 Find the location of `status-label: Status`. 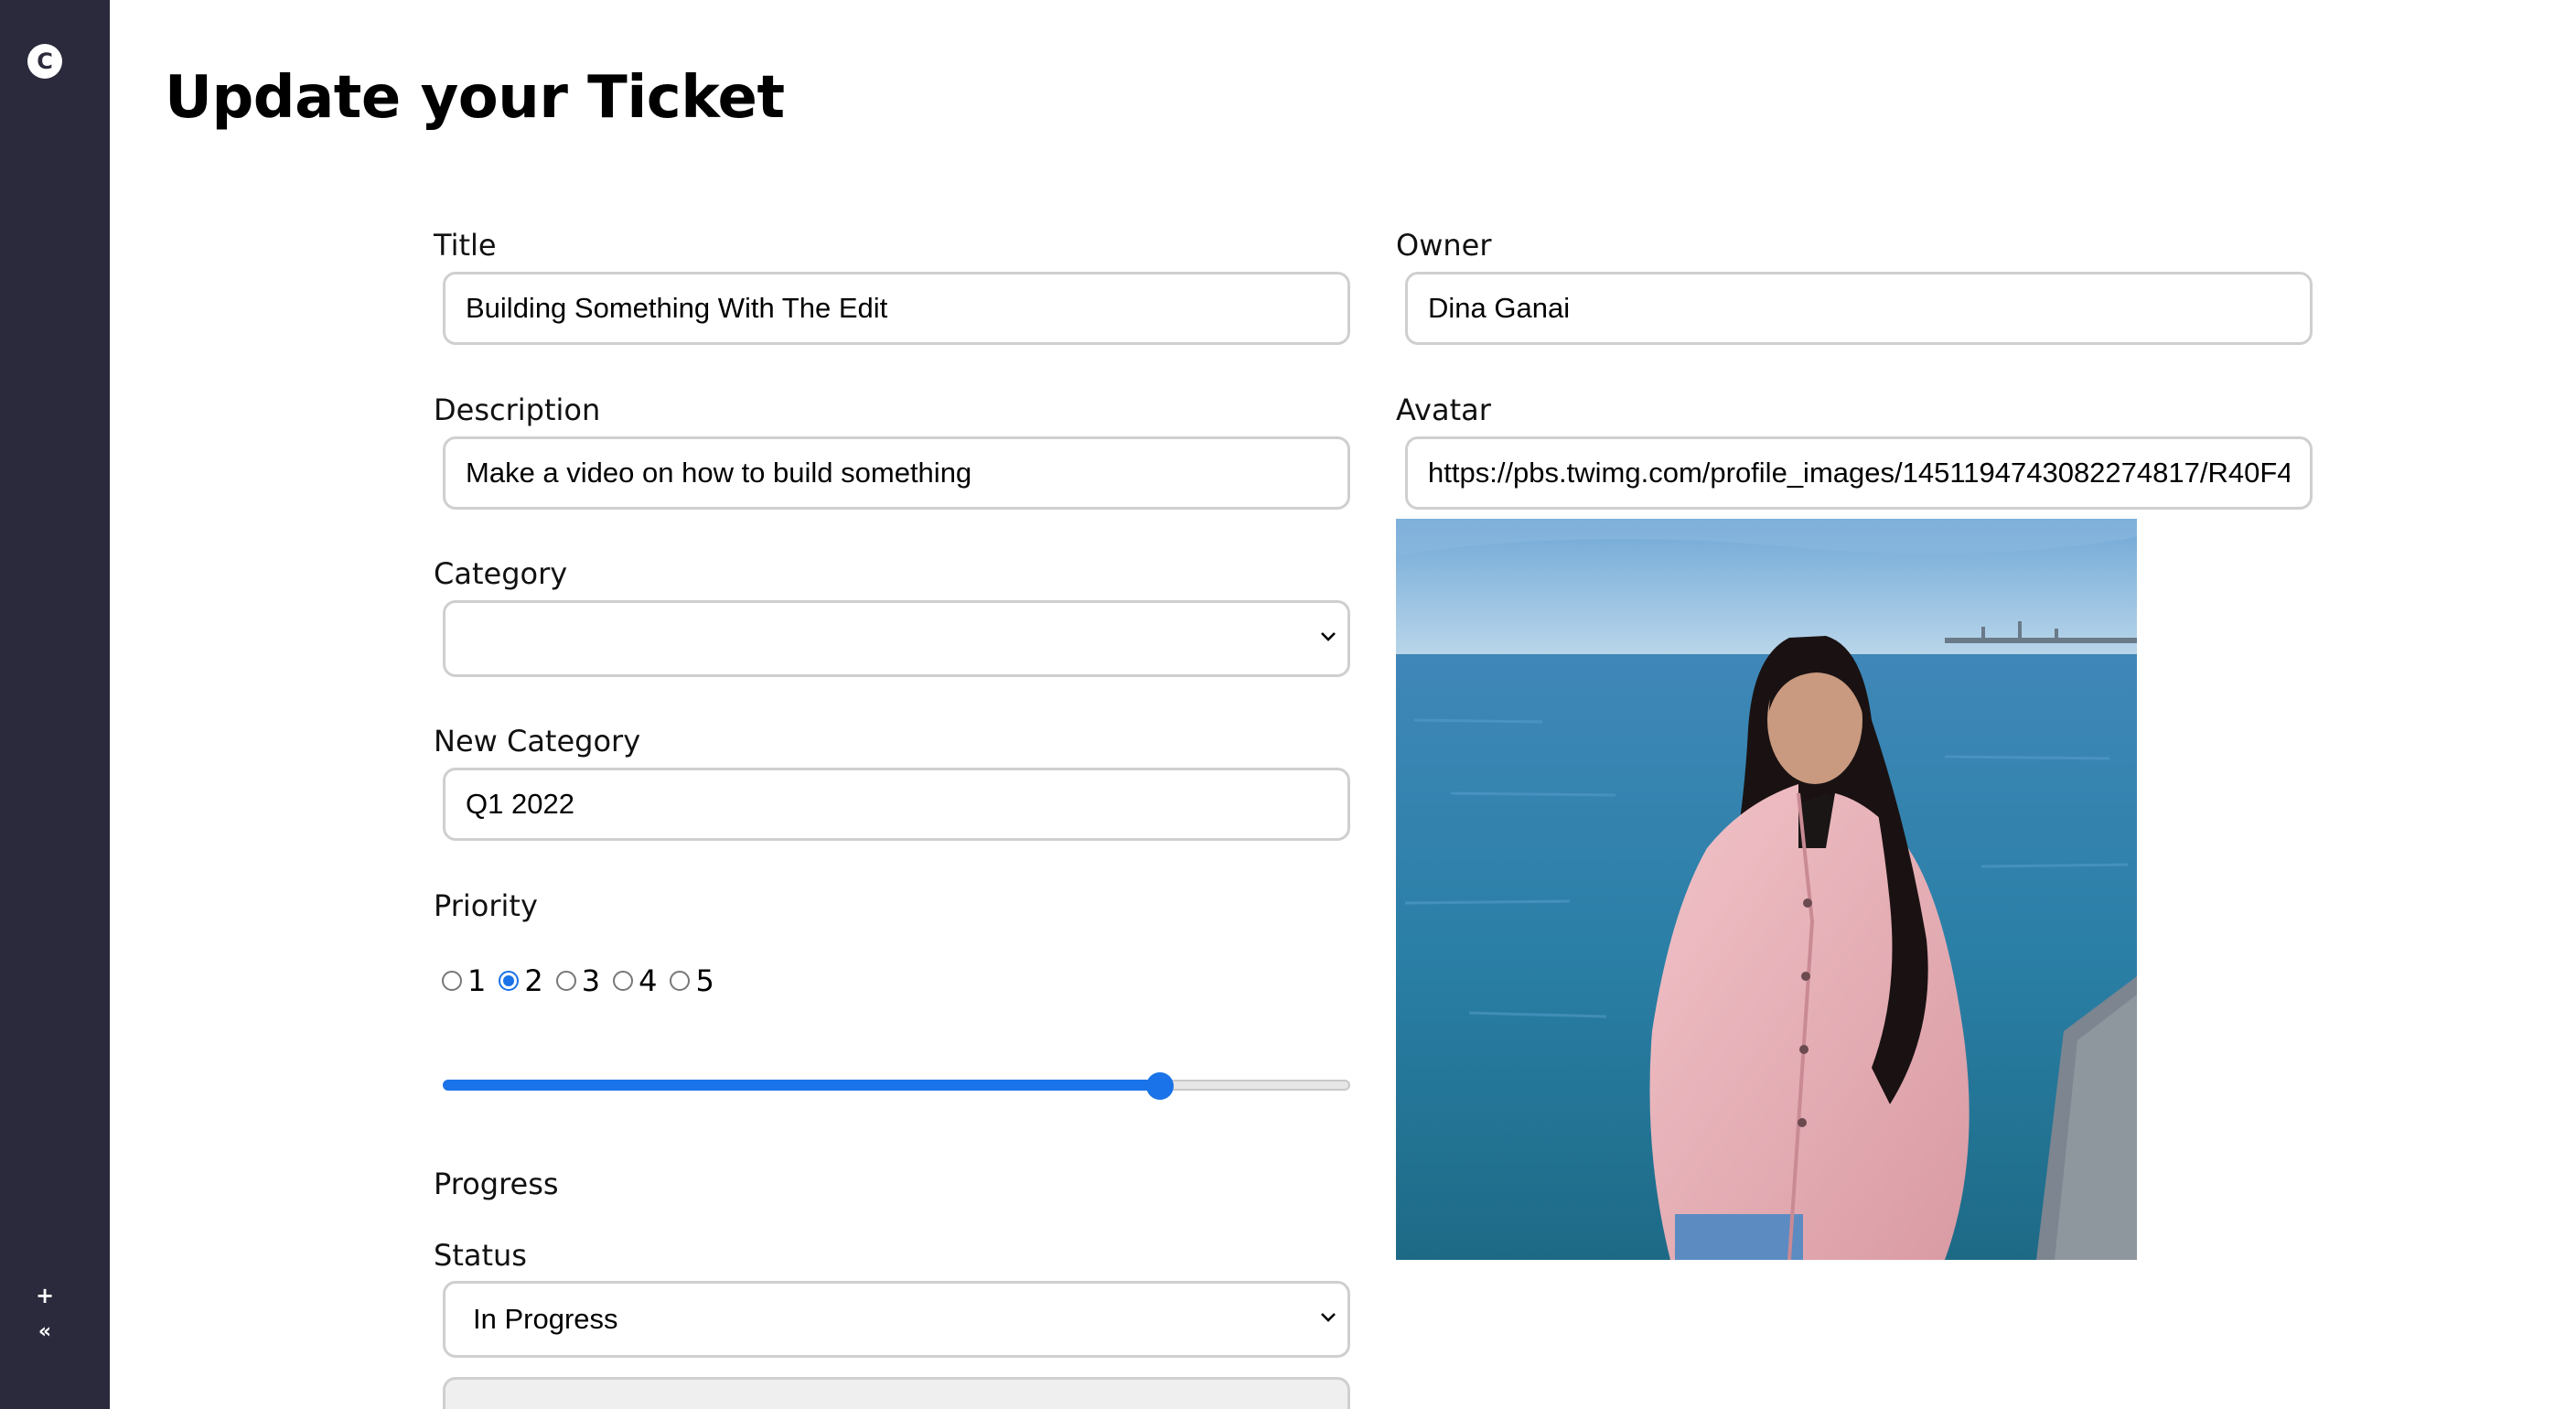

status-label: Status is located at coordinates (481, 1255).